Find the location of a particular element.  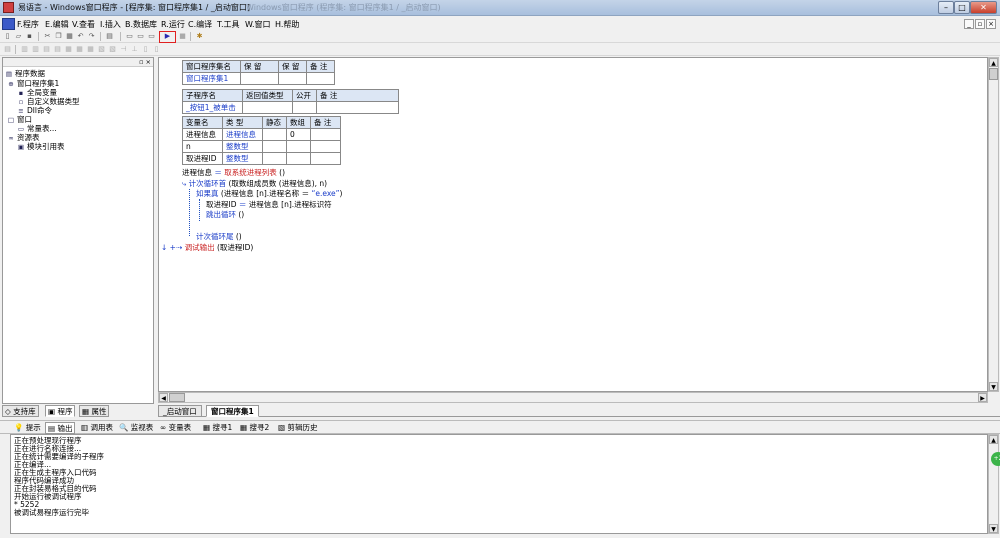

h-spacing-icon: ▧ is located at coordinates (101, 49).